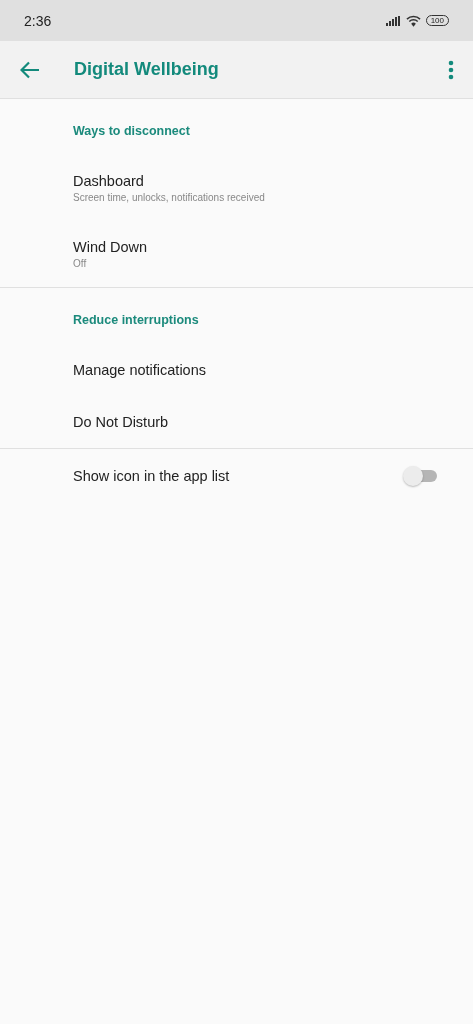  Describe the element at coordinates (140, 370) in the screenshot. I see `item-title: Manage notifications` at that location.